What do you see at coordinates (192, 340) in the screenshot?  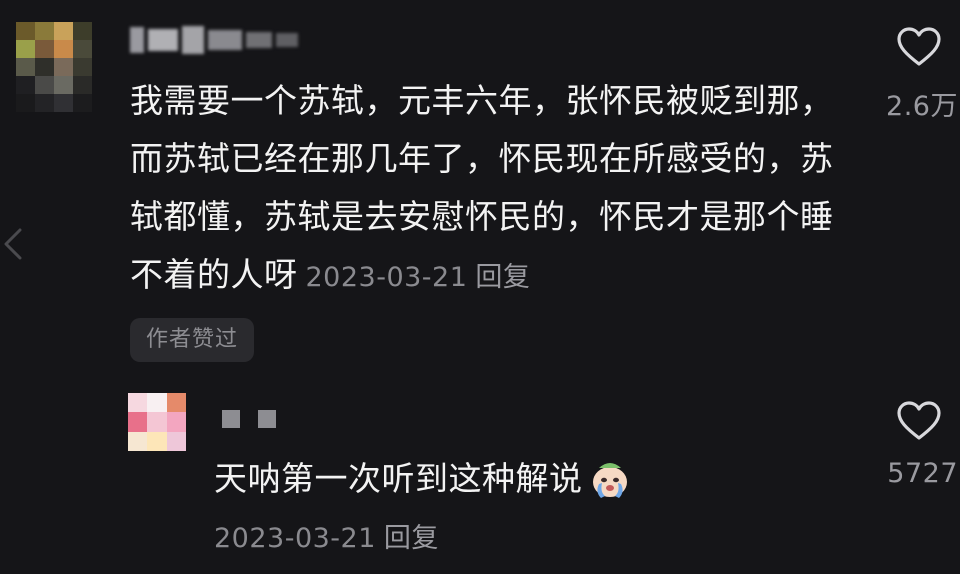 I see `author-liked-badge: 作者赞过` at bounding box center [192, 340].